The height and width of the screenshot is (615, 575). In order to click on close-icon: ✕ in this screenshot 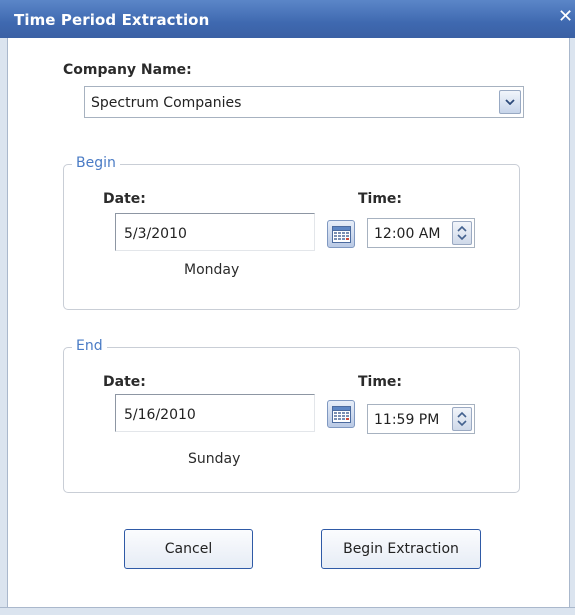, I will do `click(565, 17)`.